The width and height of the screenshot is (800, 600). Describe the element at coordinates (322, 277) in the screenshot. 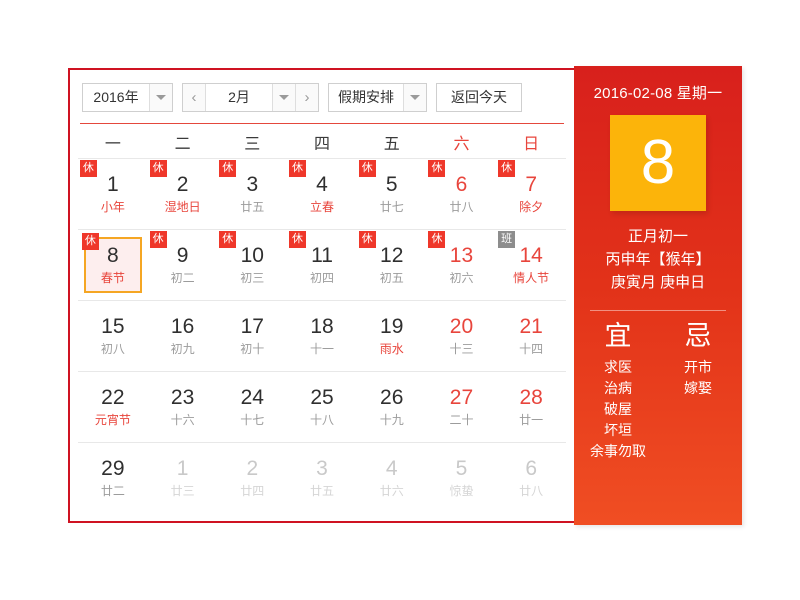

I see `day-lunar-label: 初四` at that location.